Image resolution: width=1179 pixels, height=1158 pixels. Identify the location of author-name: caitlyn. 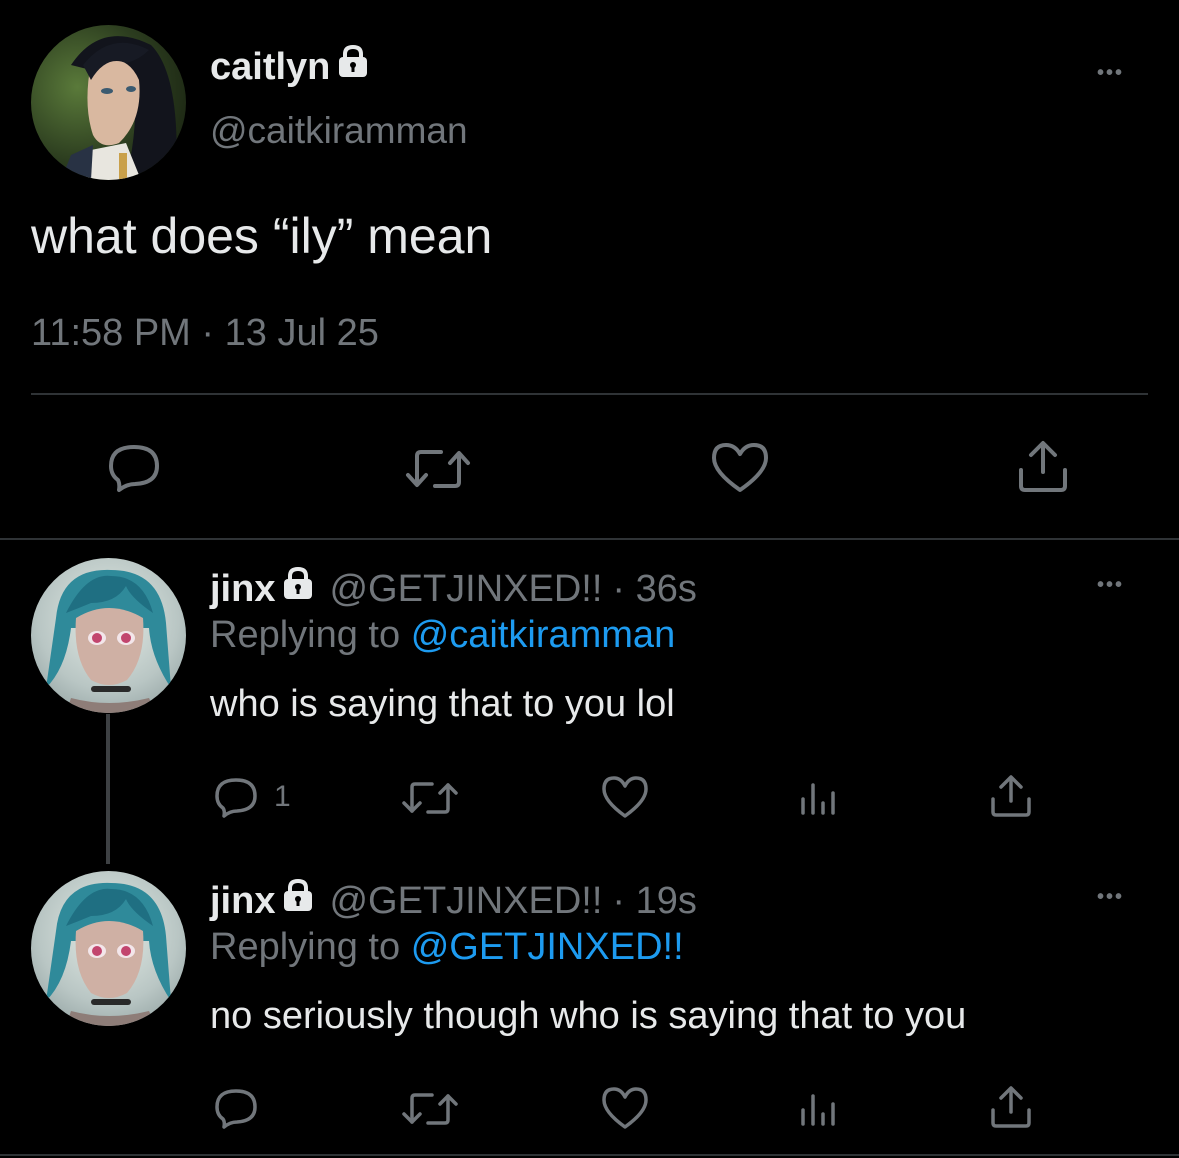
(270, 67).